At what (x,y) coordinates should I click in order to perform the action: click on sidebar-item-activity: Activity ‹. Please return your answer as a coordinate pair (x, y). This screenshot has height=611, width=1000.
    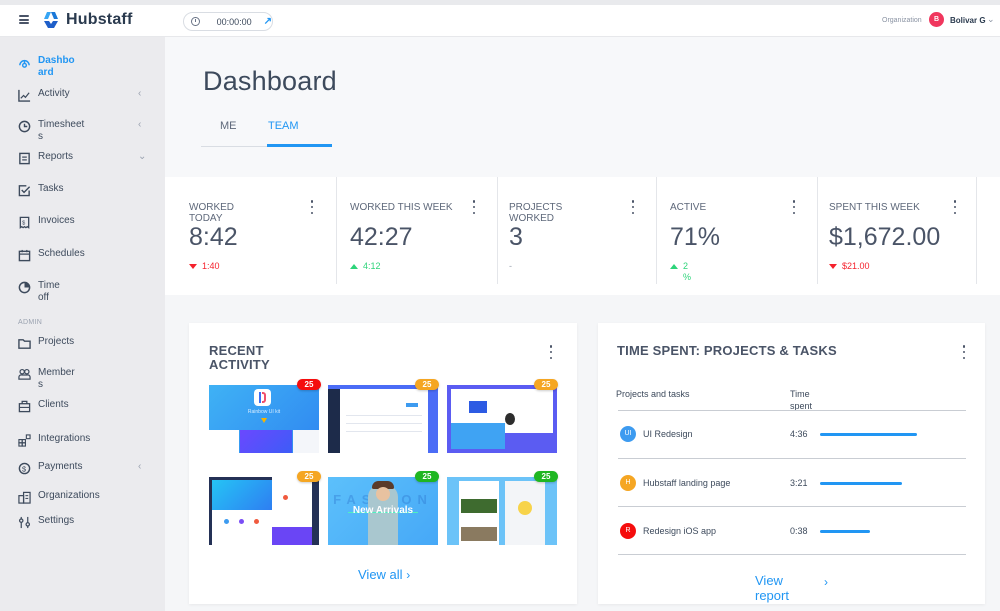
    Looking at the image, I should click on (85, 95).